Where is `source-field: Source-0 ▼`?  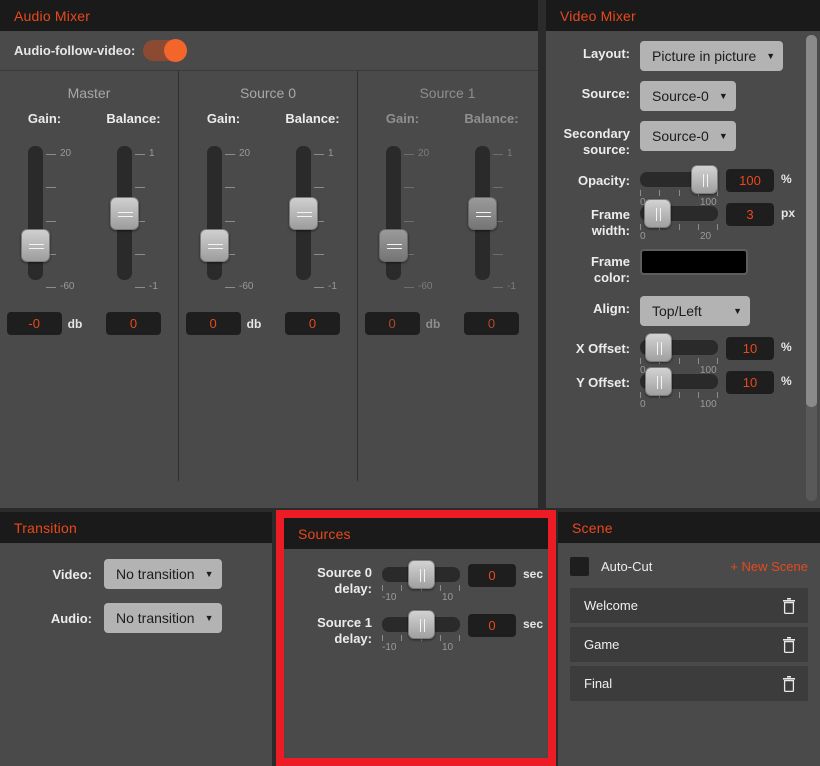
source-field: Source-0 ▼ is located at coordinates (688, 96).